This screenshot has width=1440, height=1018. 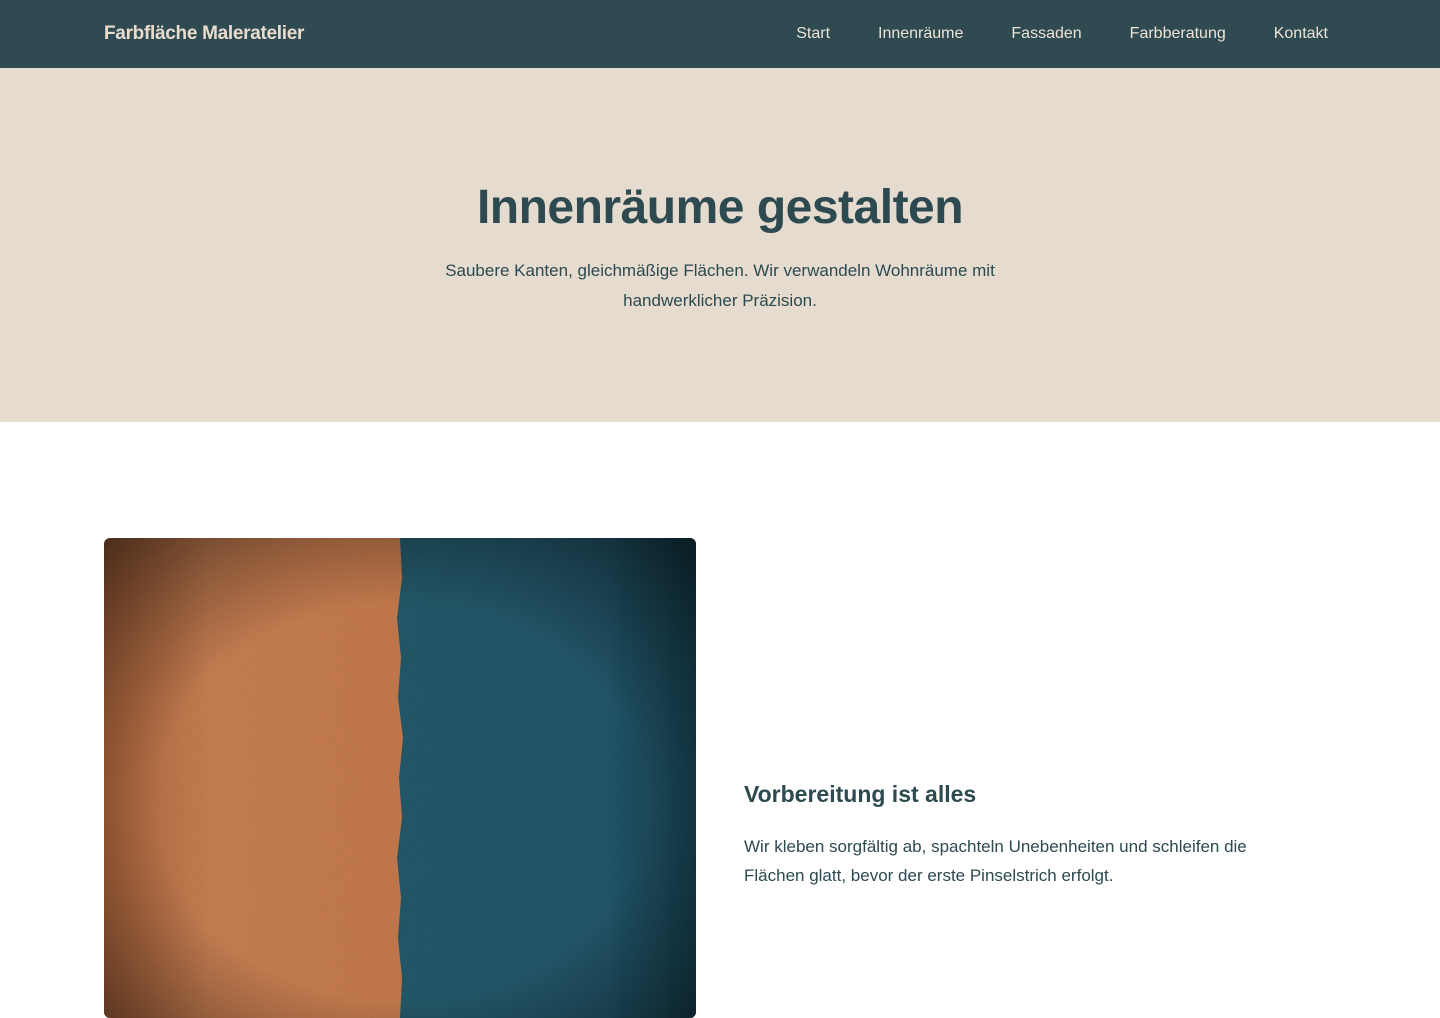 I want to click on nav-item-farbberatung: Farbberatung, so click(x=1178, y=34).